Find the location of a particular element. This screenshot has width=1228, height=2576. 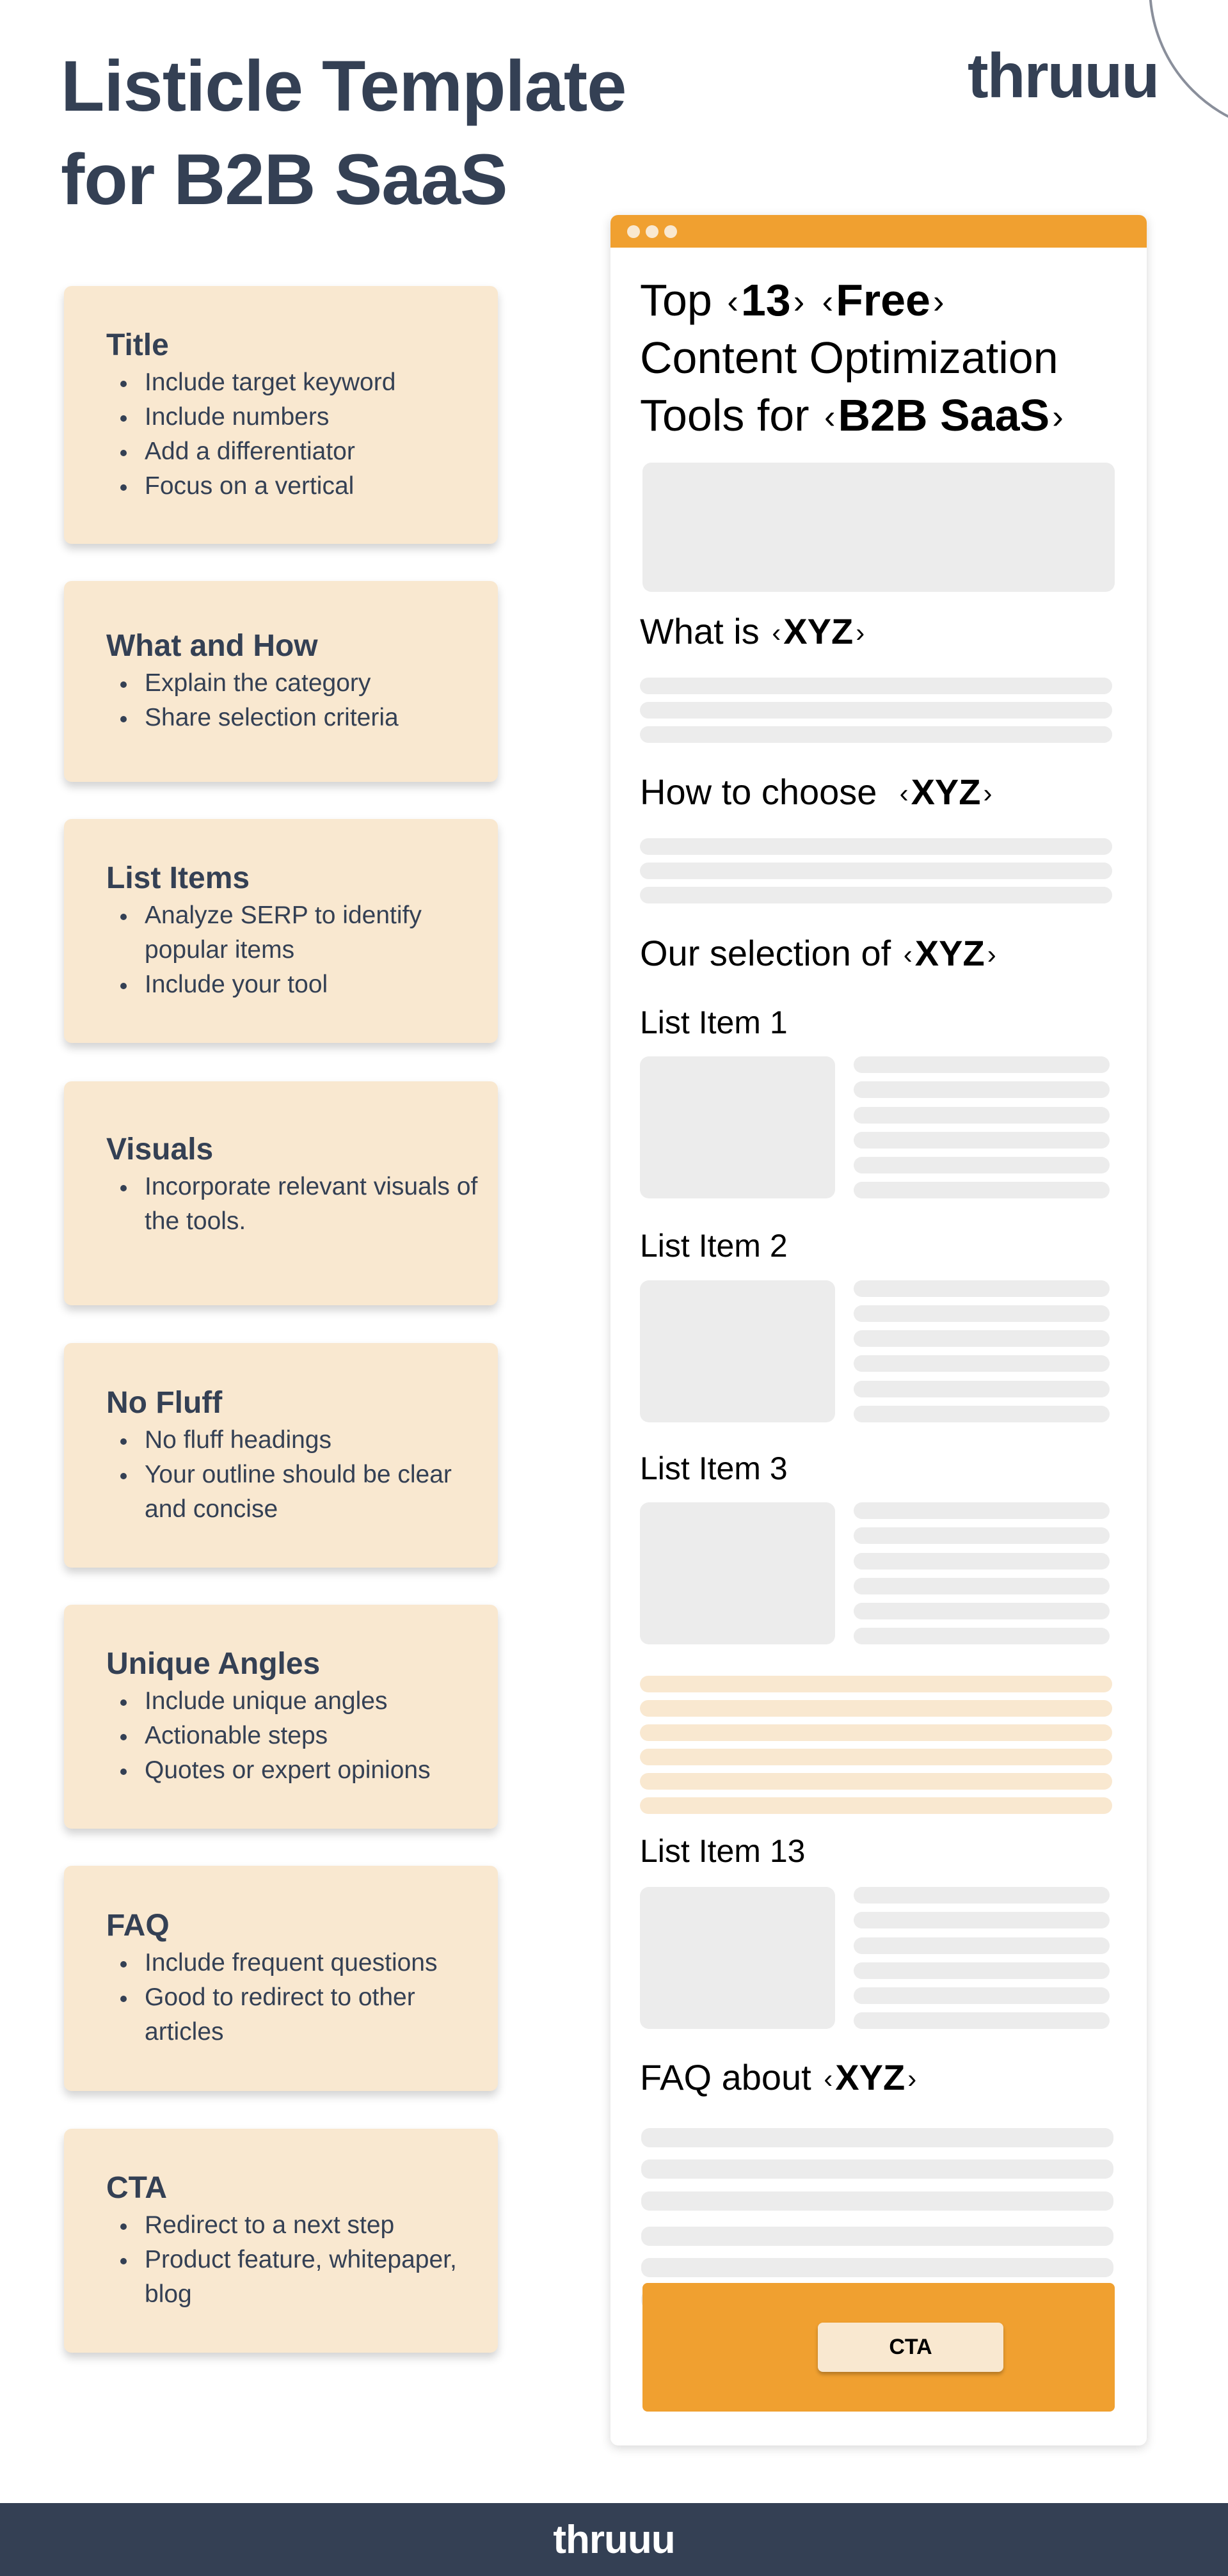

placeholder-vertical: B2B SaaS is located at coordinates (944, 415).